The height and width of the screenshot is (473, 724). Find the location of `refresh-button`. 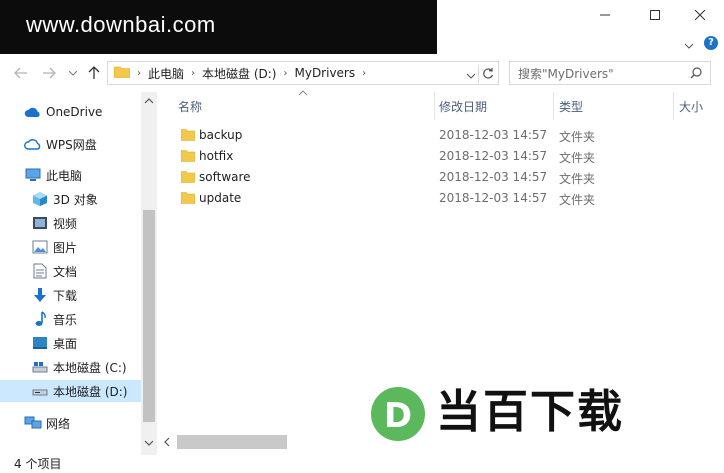

refresh-button is located at coordinates (487, 74).